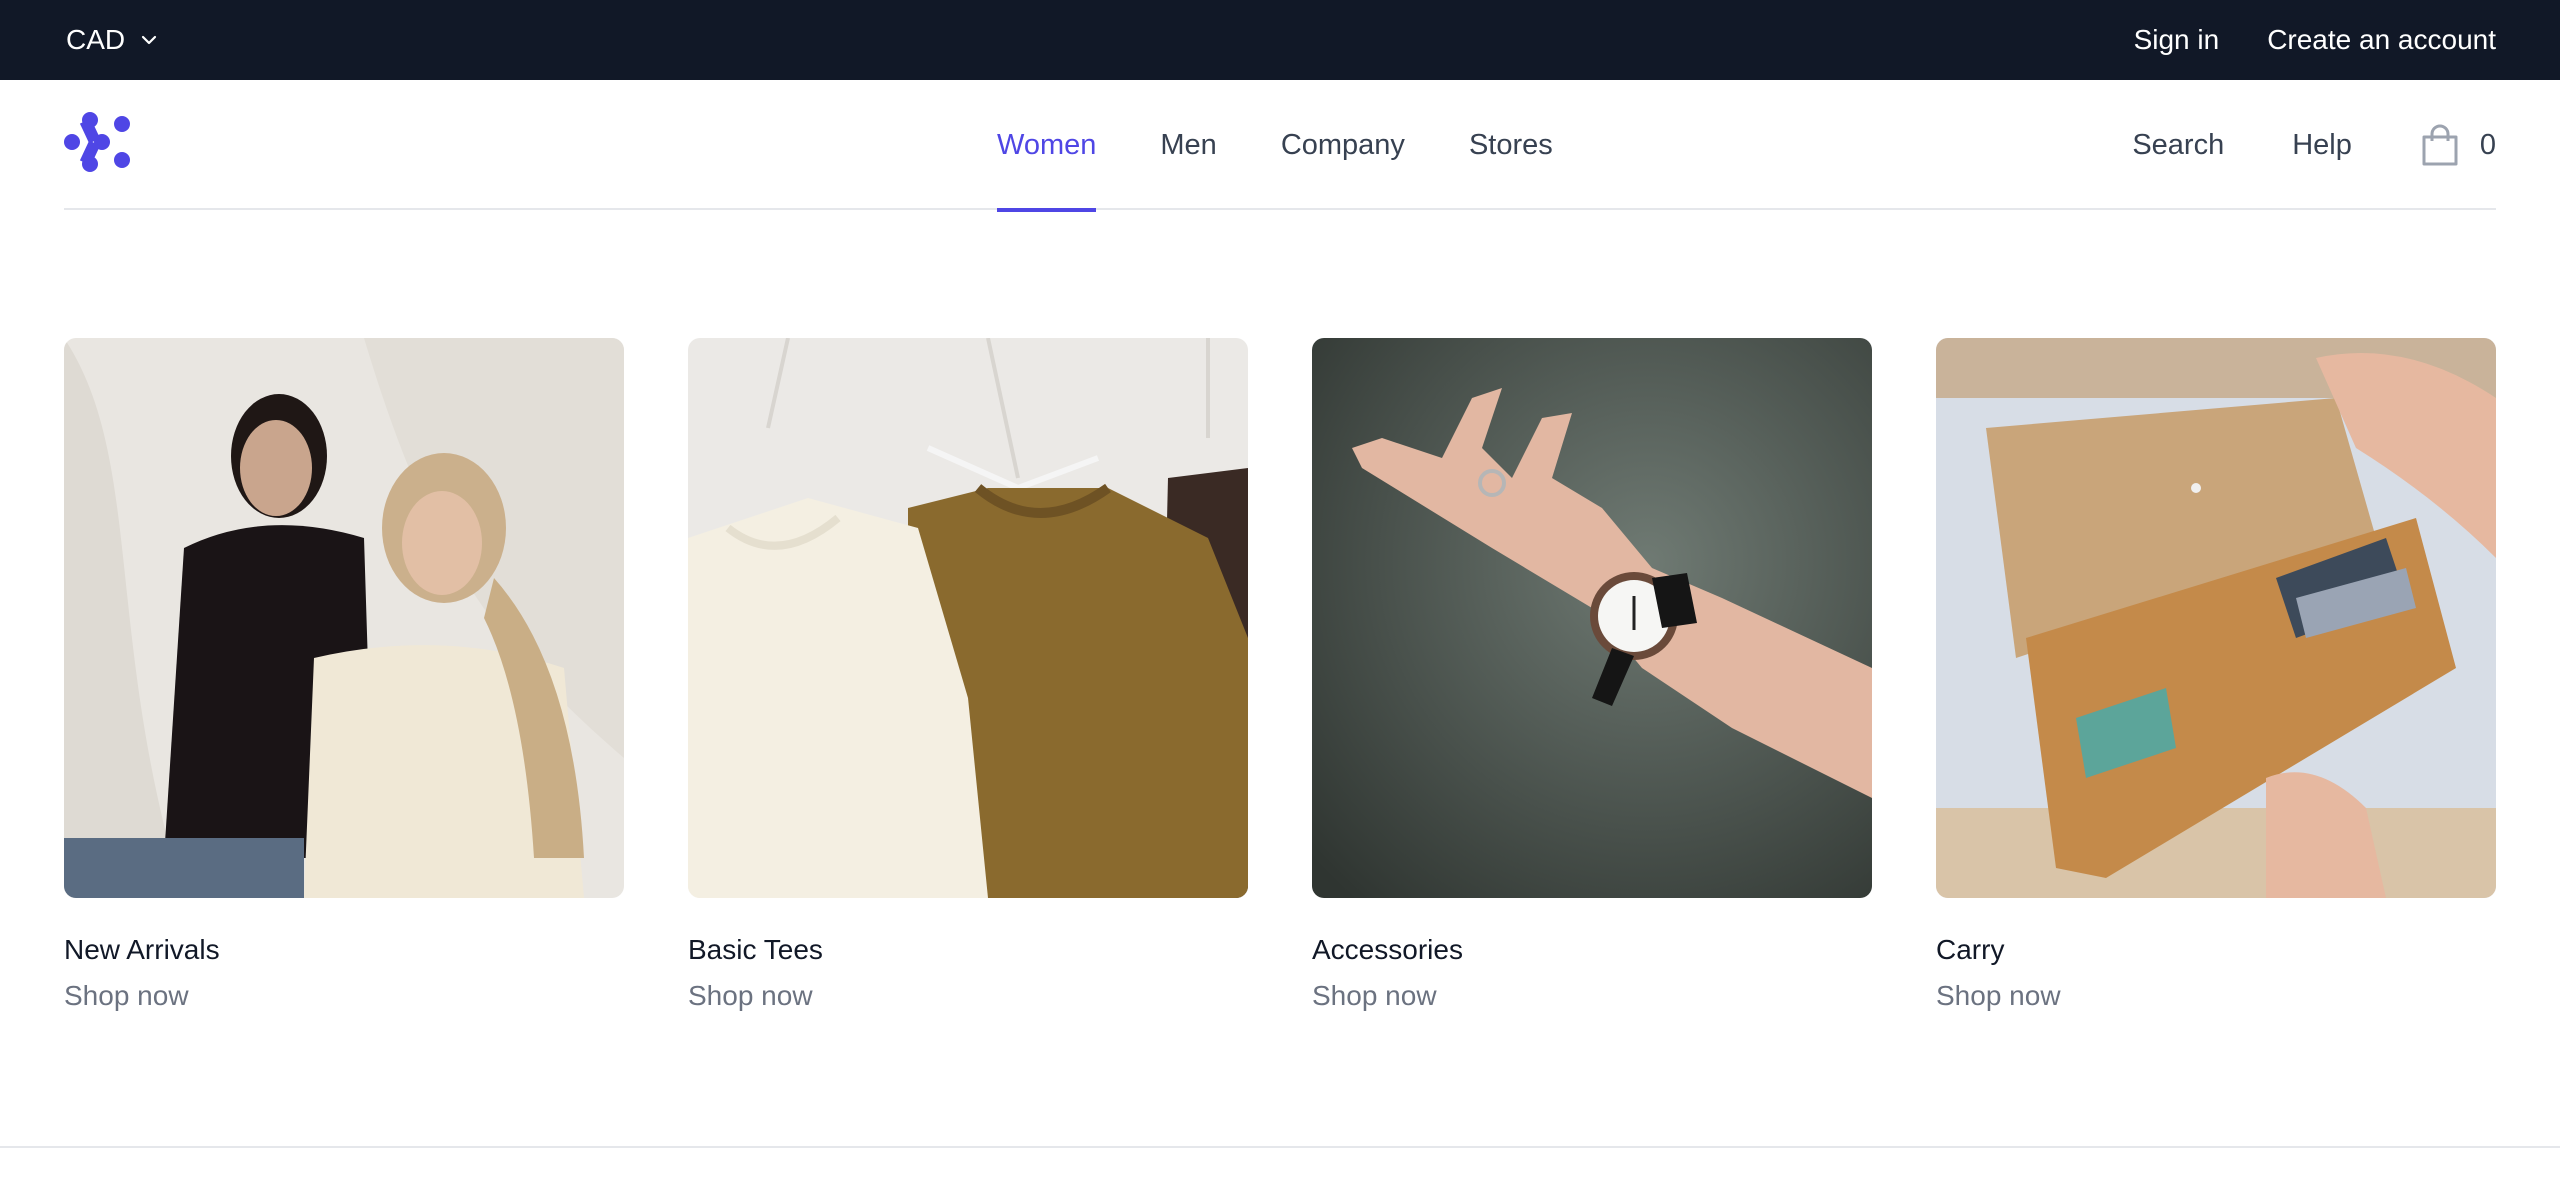 The height and width of the screenshot is (1184, 2560). I want to click on account-links: Sign in Create an account, so click(2315, 40).